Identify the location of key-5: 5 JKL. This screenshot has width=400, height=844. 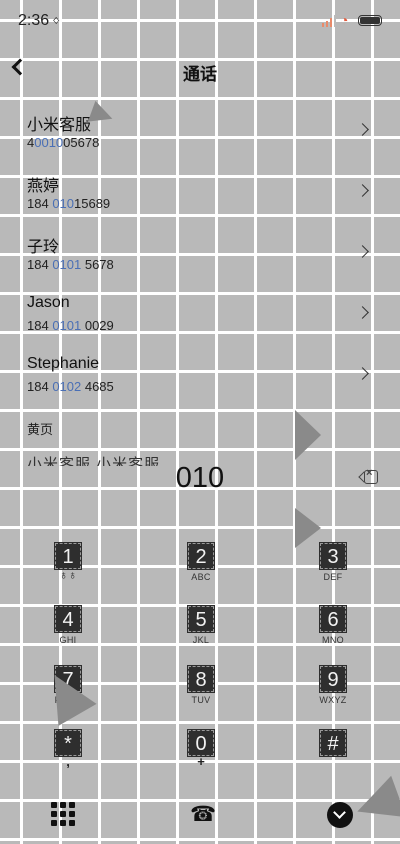
(201, 630).